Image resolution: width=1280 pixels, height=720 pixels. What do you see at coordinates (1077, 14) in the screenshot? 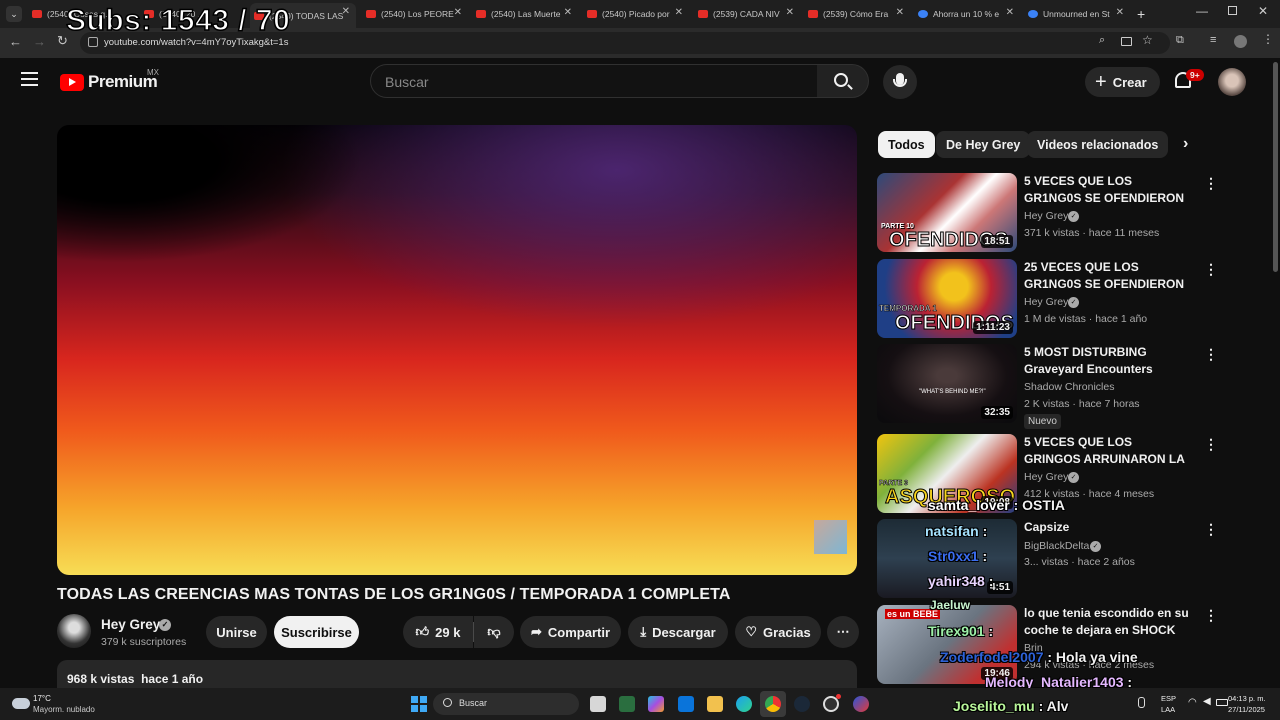
I see `browser-tab: Unmourned en St ✕` at bounding box center [1077, 14].